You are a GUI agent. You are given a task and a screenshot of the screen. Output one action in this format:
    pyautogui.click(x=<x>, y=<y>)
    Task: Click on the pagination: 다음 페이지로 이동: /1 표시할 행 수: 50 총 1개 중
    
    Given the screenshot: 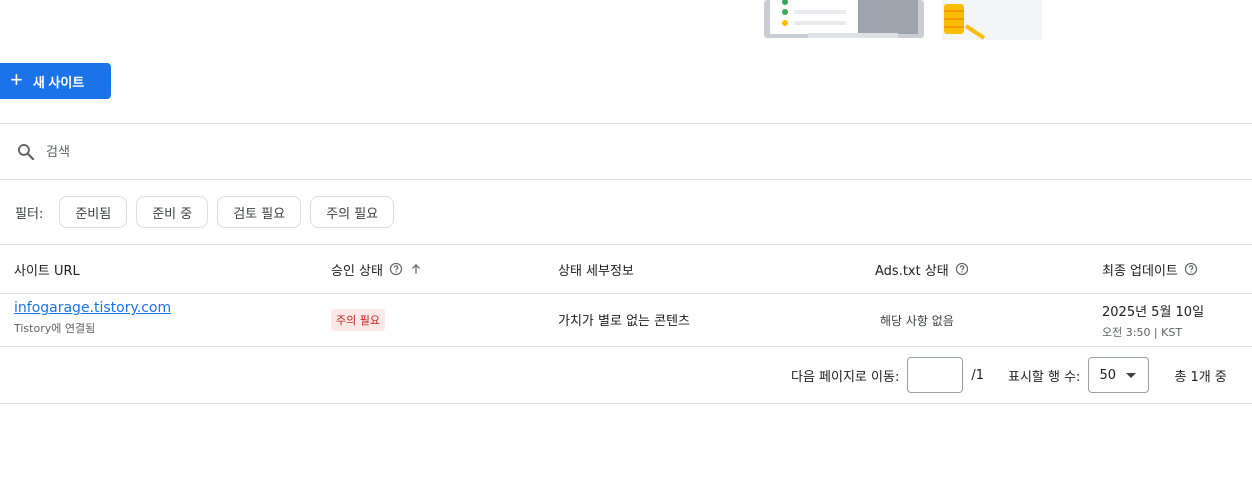 What is the action you would take?
    pyautogui.click(x=1009, y=375)
    